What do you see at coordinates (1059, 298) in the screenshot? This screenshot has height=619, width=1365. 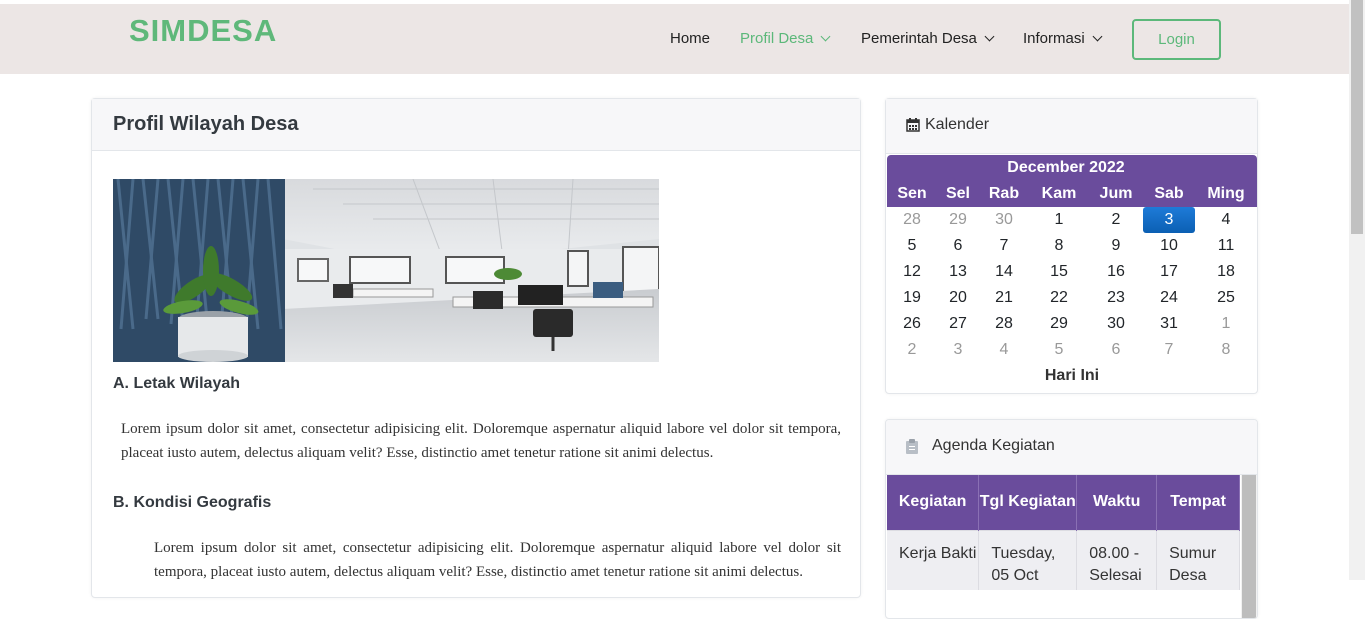 I see `calendar-day: 22` at bounding box center [1059, 298].